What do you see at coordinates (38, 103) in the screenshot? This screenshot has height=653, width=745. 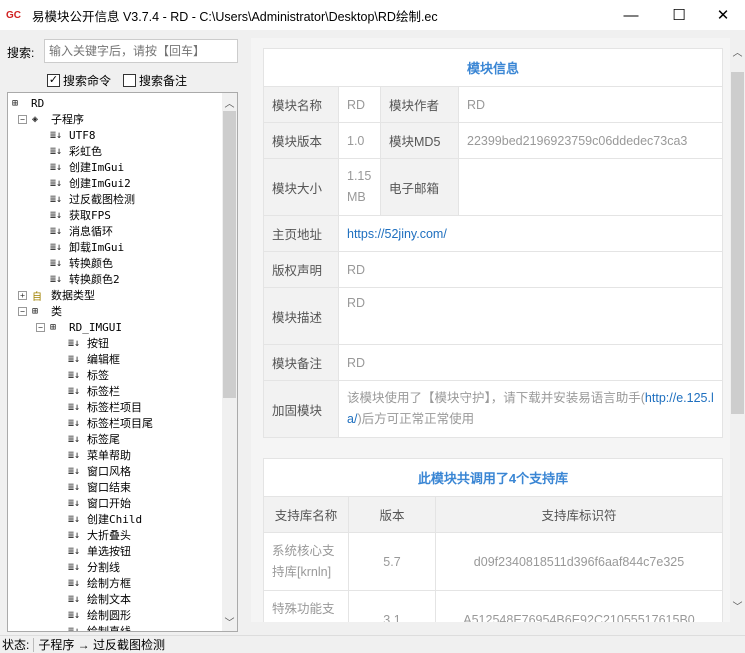 I see `tree-item-label: RD` at bounding box center [38, 103].